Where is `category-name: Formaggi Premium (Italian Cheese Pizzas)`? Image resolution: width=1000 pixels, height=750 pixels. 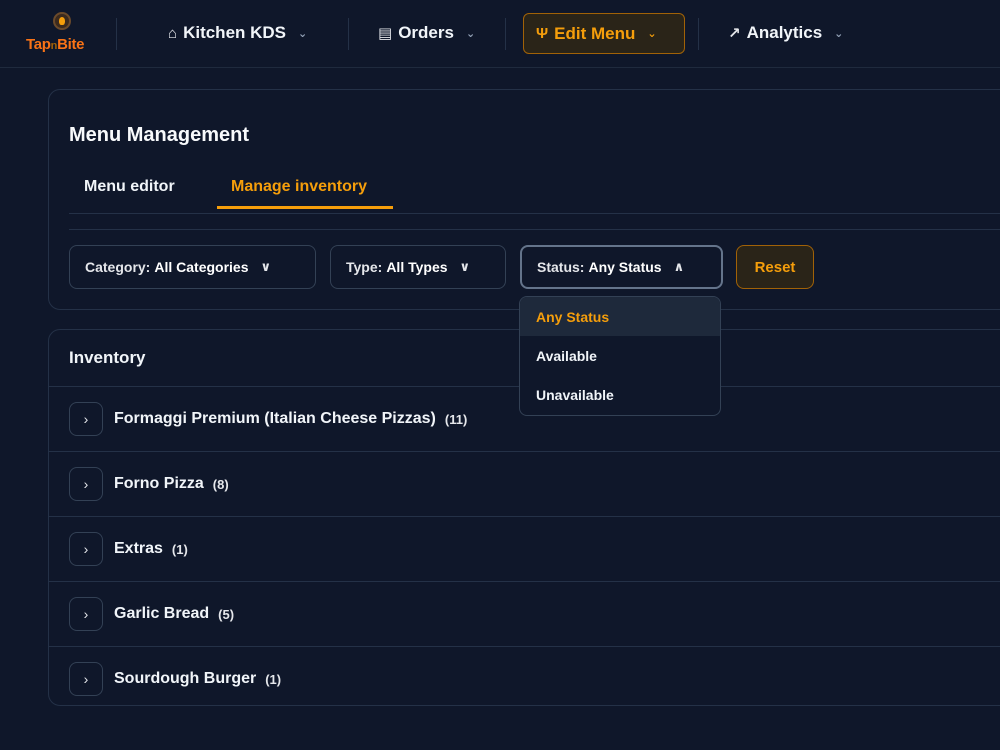
category-name: Formaggi Premium (Italian Cheese Pizzas) is located at coordinates (275, 418).